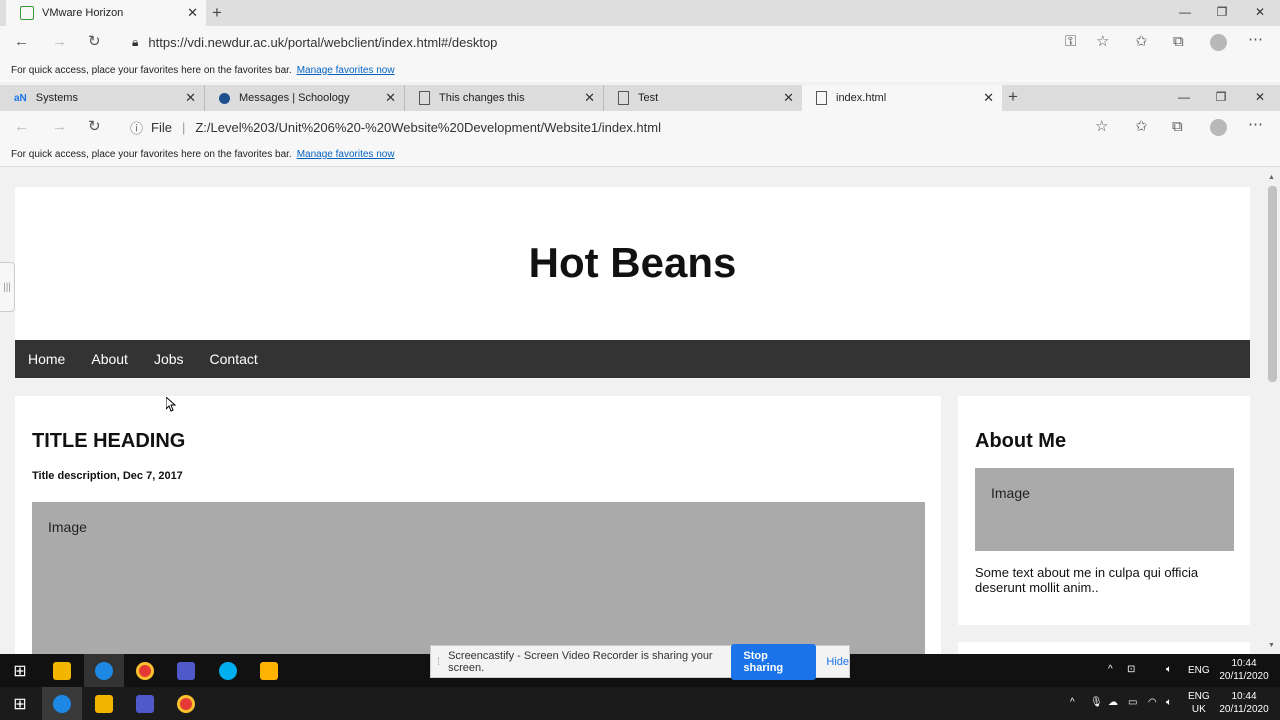  Describe the element at coordinates (234, 359) in the screenshot. I see `nav-contact: Contact` at that location.